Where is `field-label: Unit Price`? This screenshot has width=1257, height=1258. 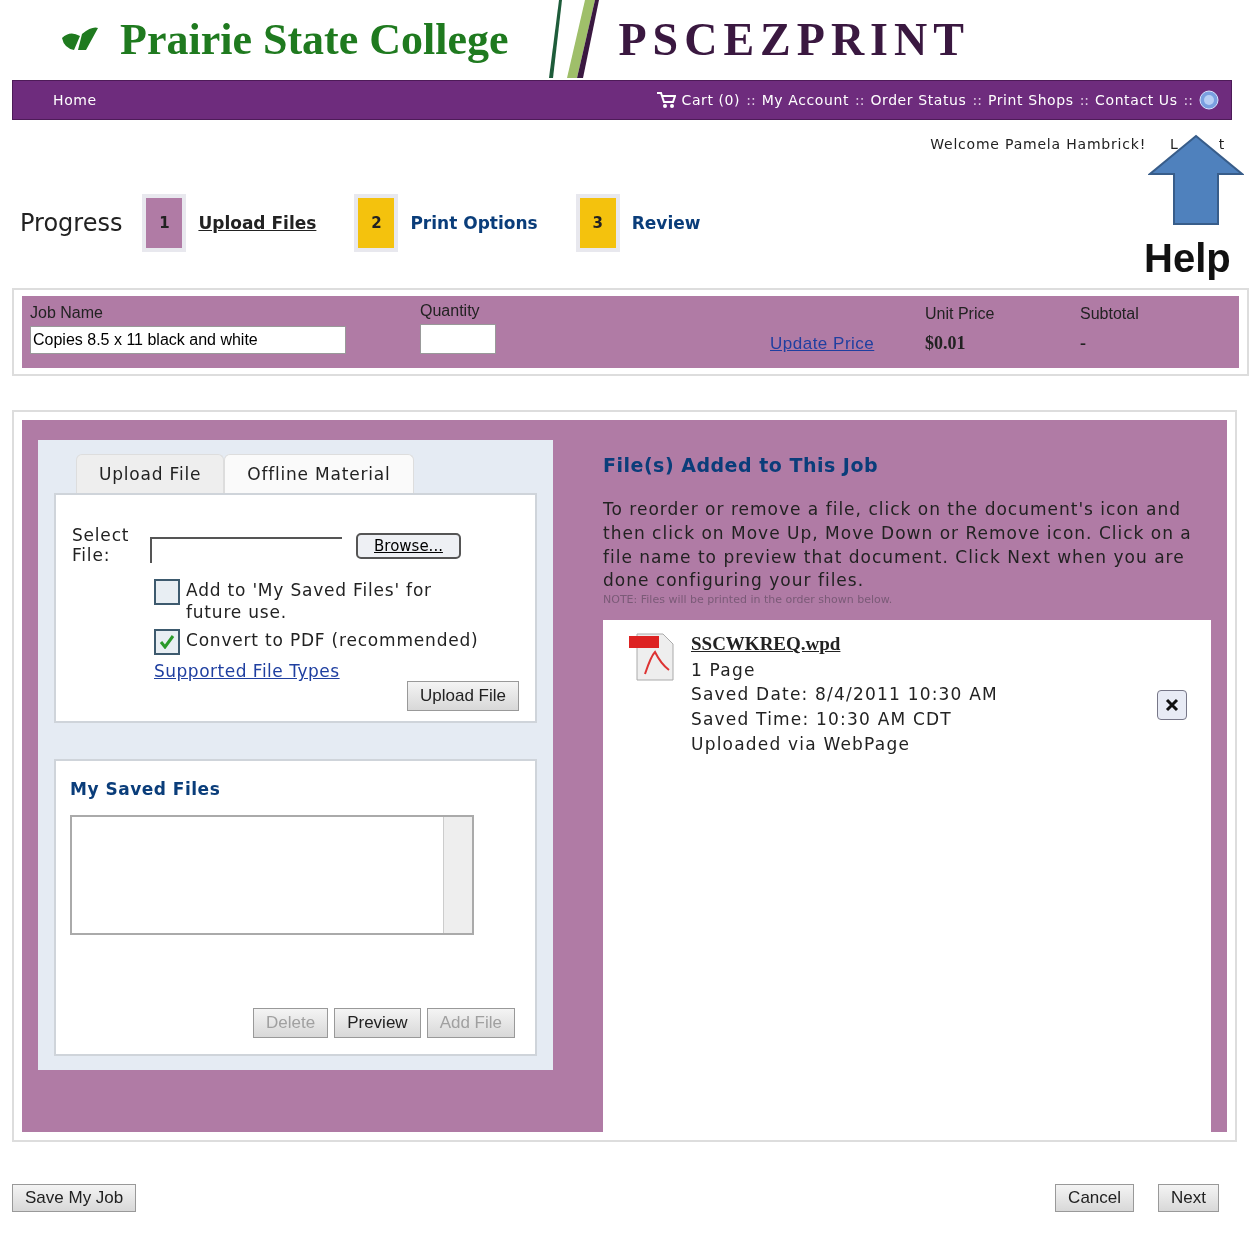
field-label: Unit Price is located at coordinates (960, 314).